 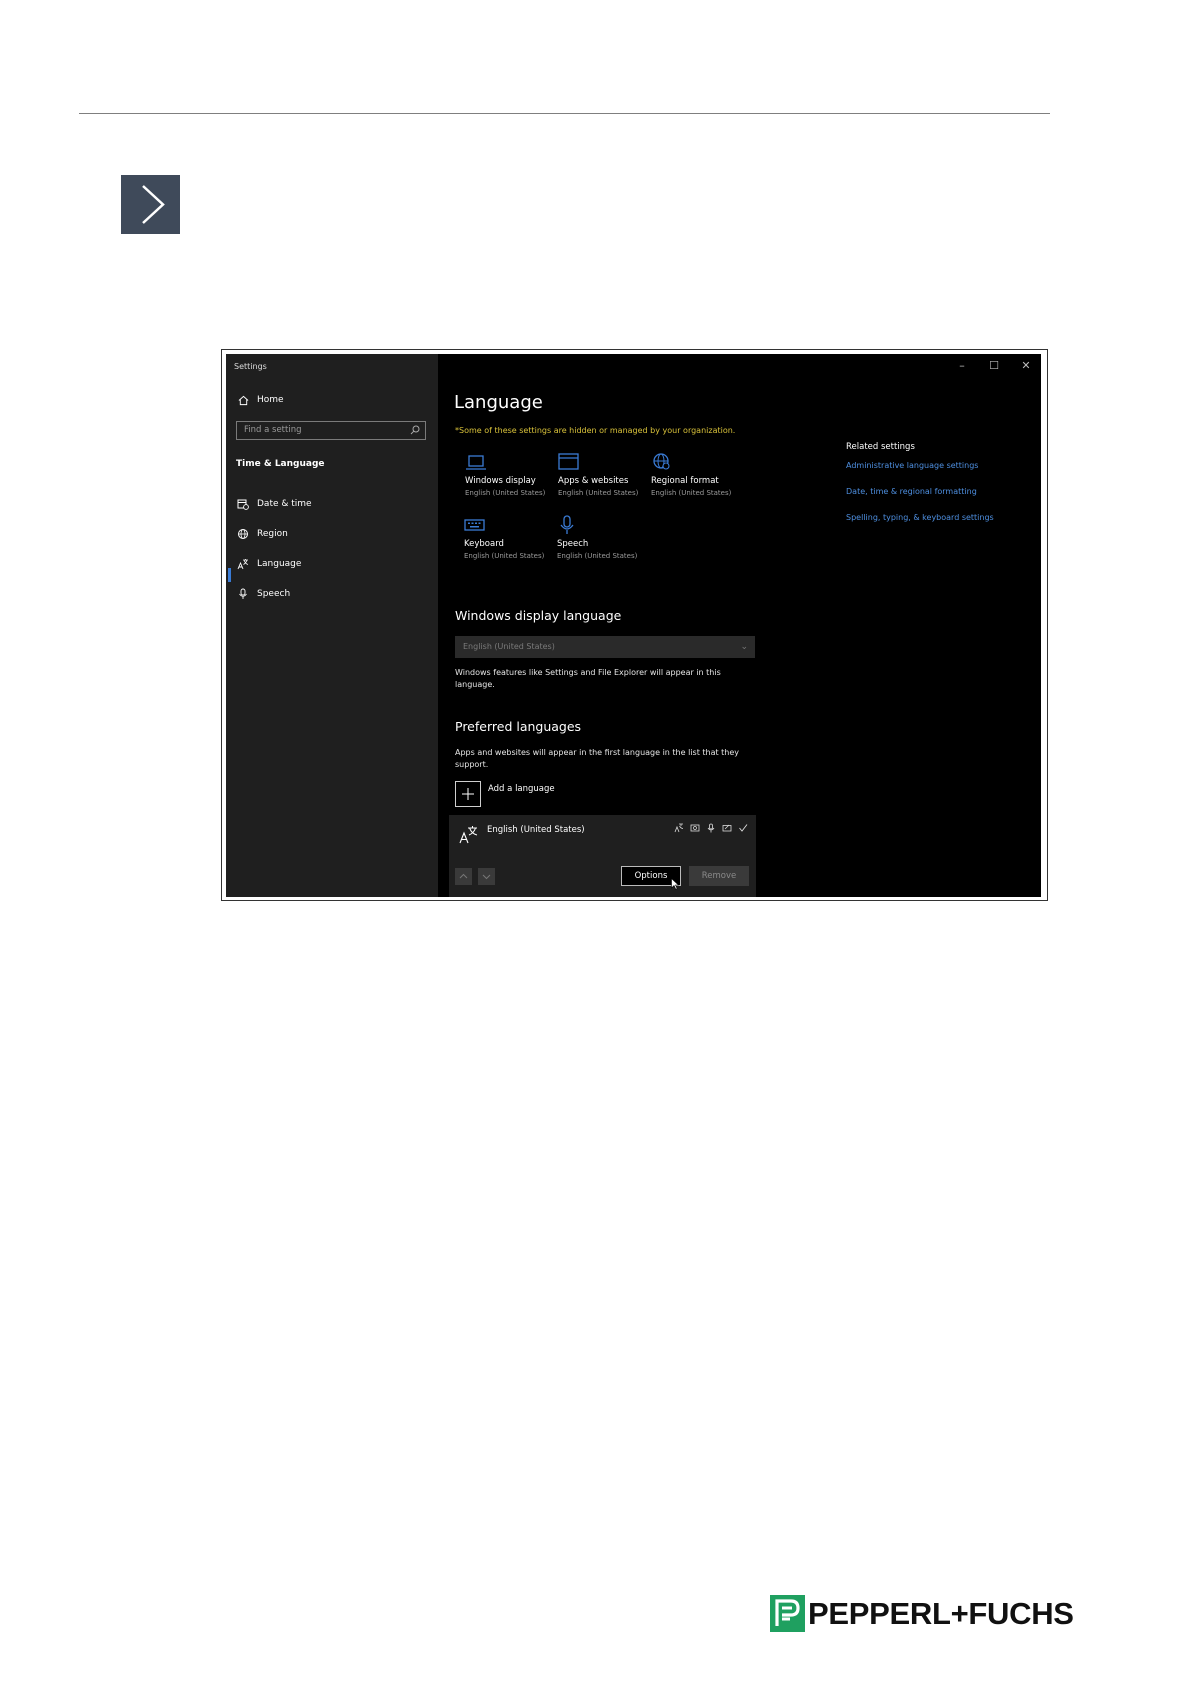 What do you see at coordinates (243, 534) in the screenshot?
I see `globe-icon` at bounding box center [243, 534].